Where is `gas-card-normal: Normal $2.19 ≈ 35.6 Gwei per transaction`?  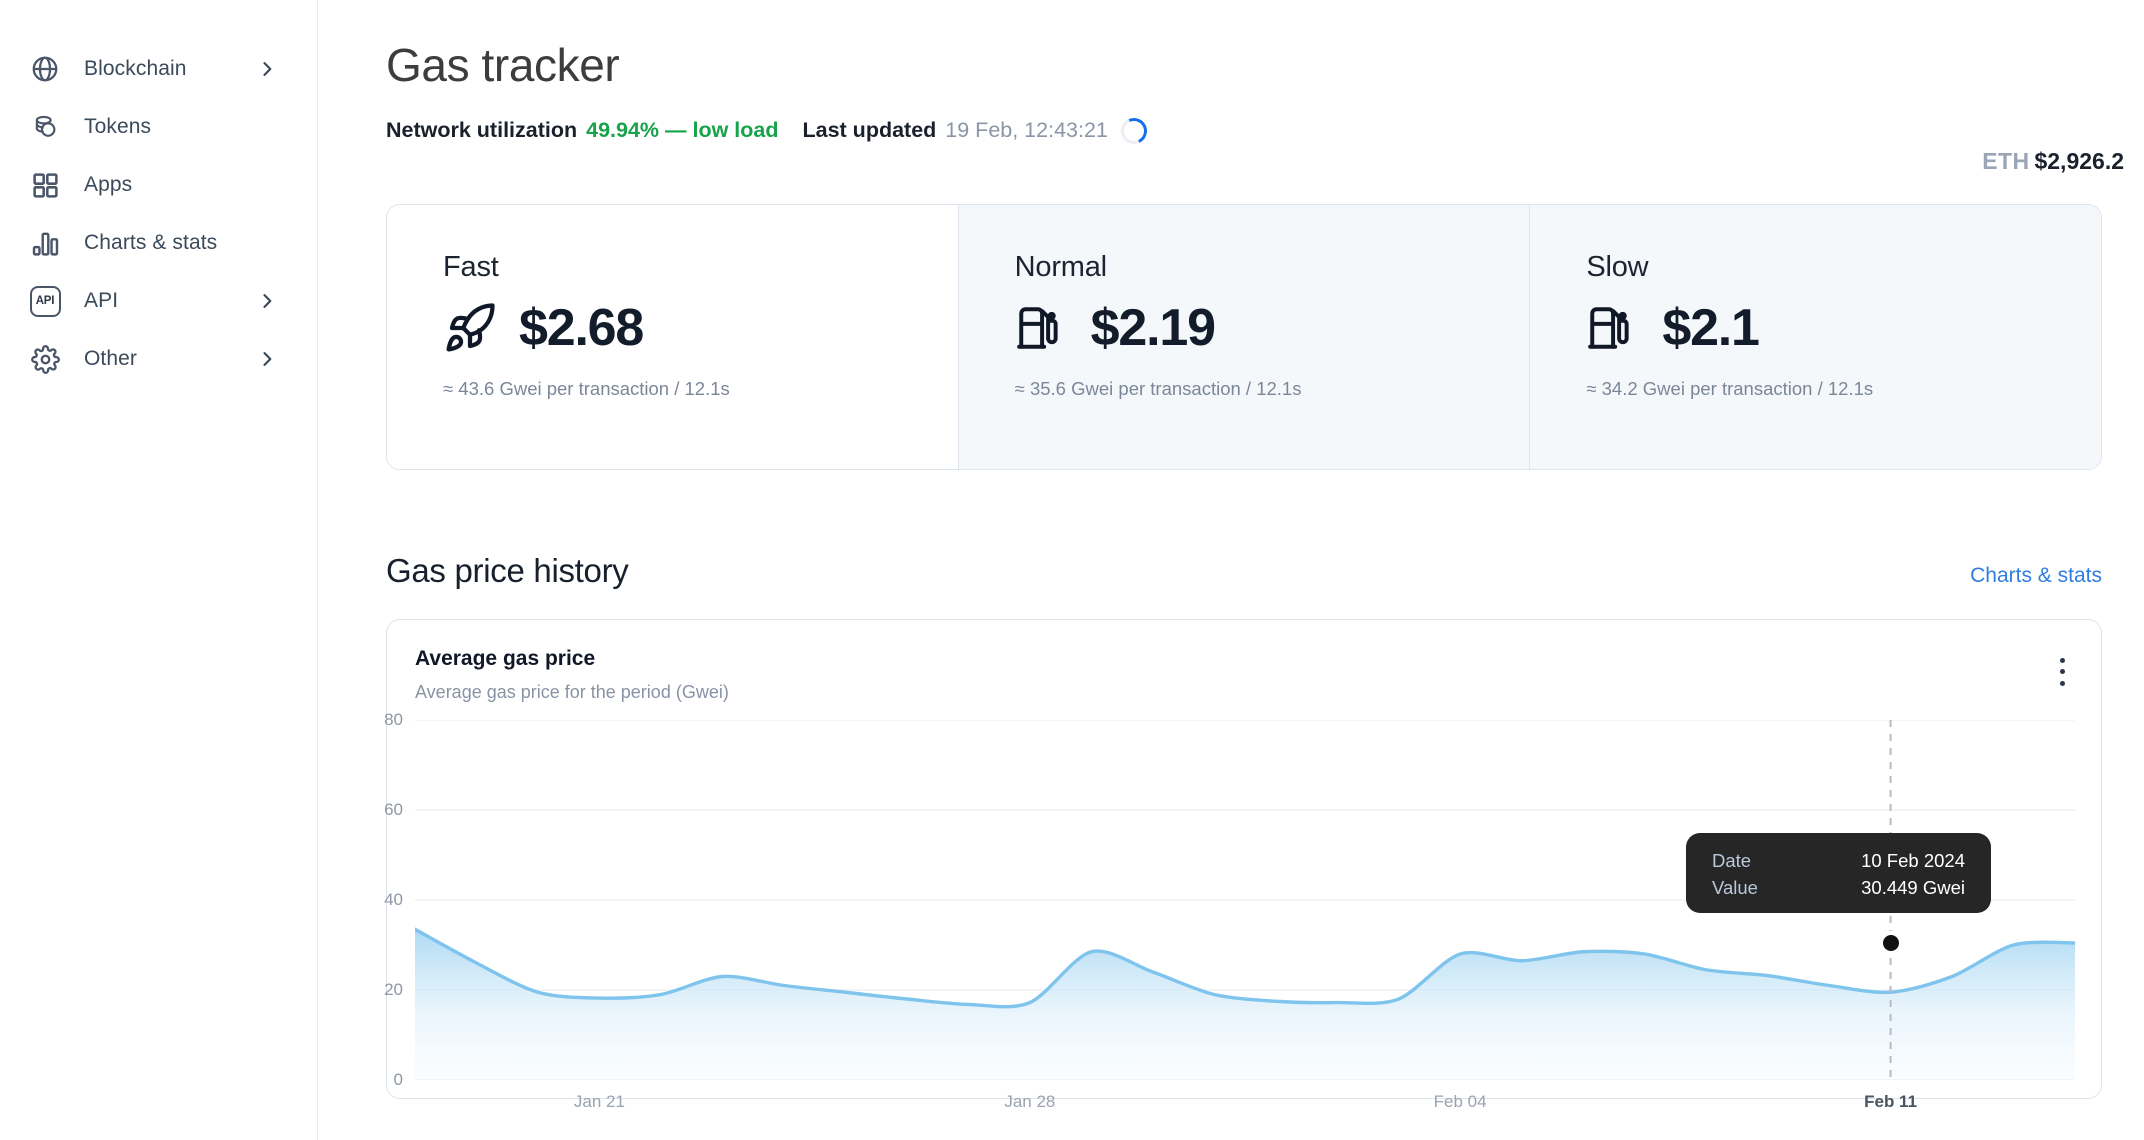
gas-card-normal: Normal $2.19 ≈ 35.6 Gwei per transaction is located at coordinates (1244, 336).